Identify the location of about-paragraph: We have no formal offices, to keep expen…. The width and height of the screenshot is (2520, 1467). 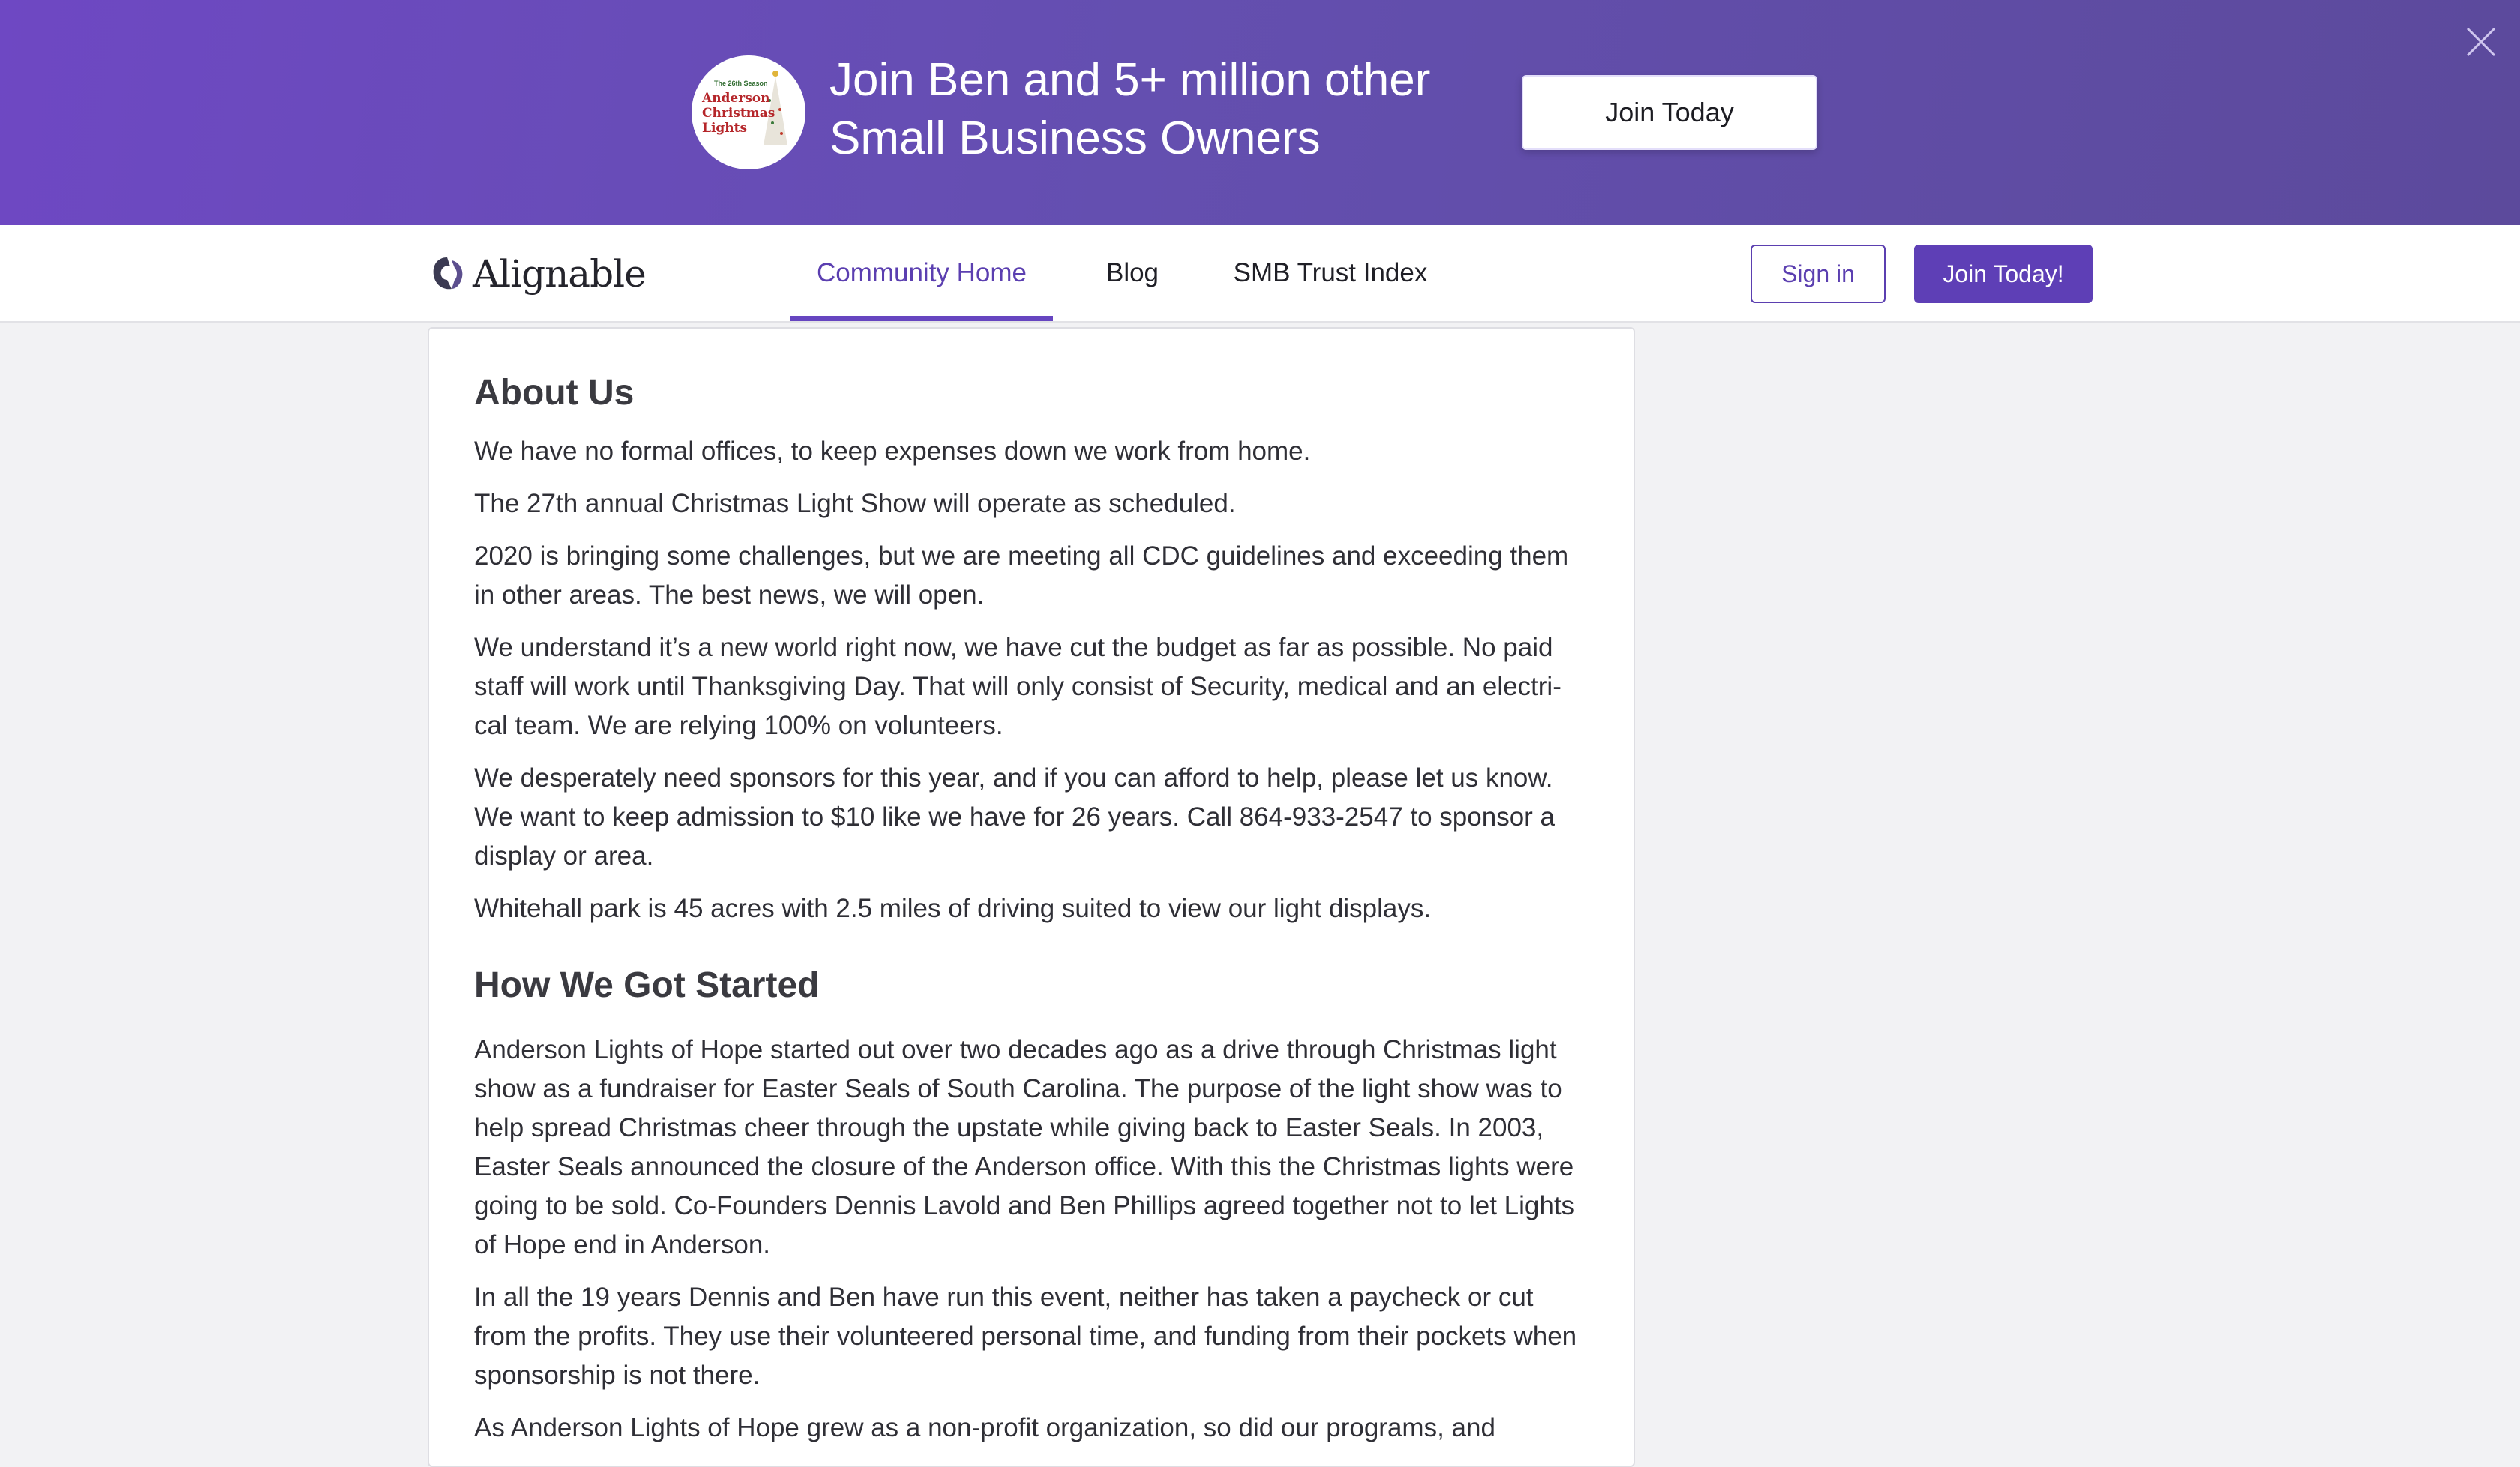
(892, 451).